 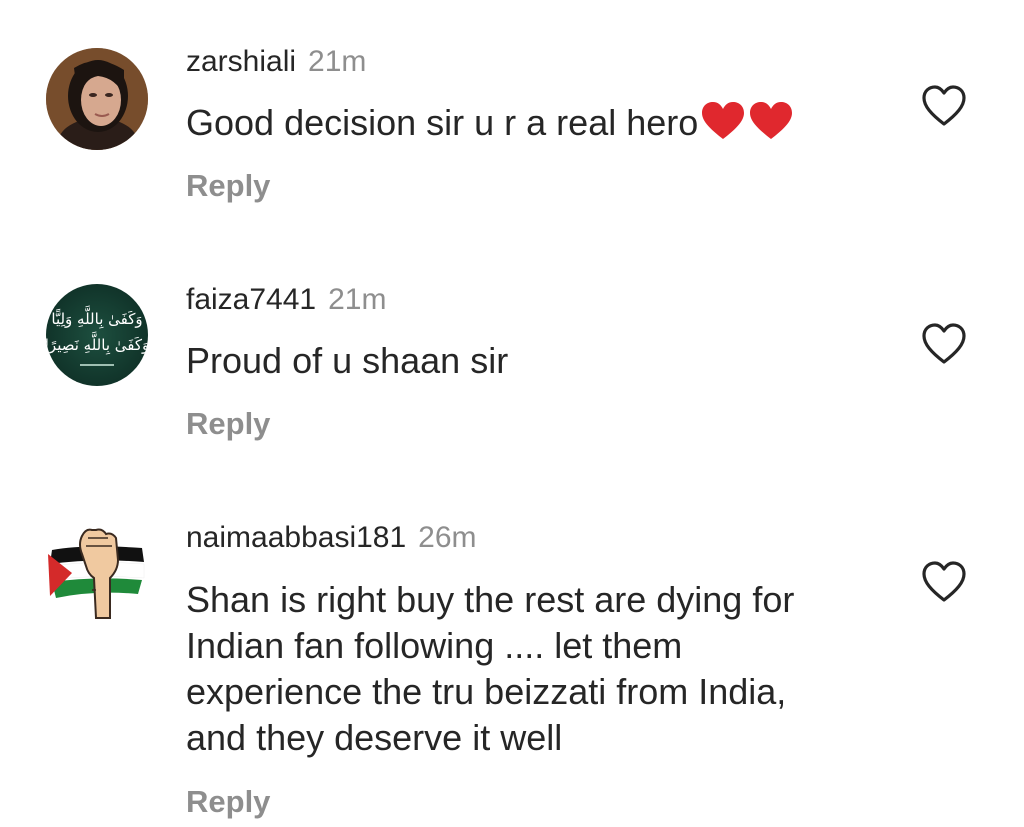 I want to click on username: faiza7441, so click(x=251, y=299).